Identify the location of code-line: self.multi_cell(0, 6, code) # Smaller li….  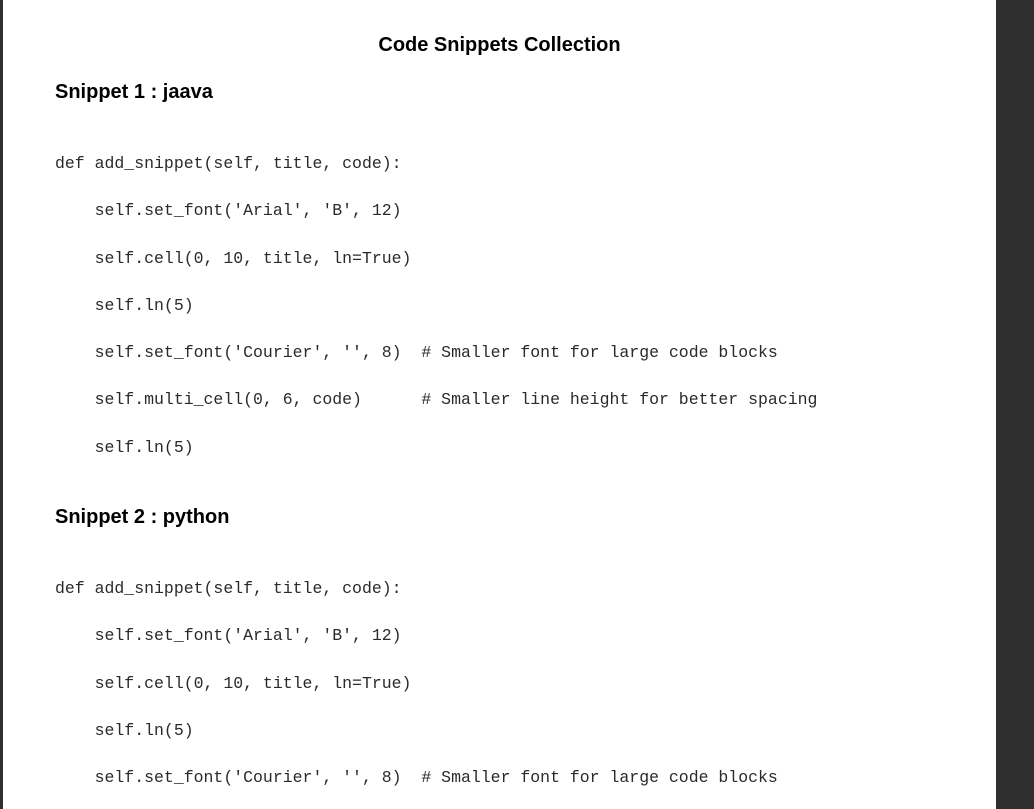
(436, 400).